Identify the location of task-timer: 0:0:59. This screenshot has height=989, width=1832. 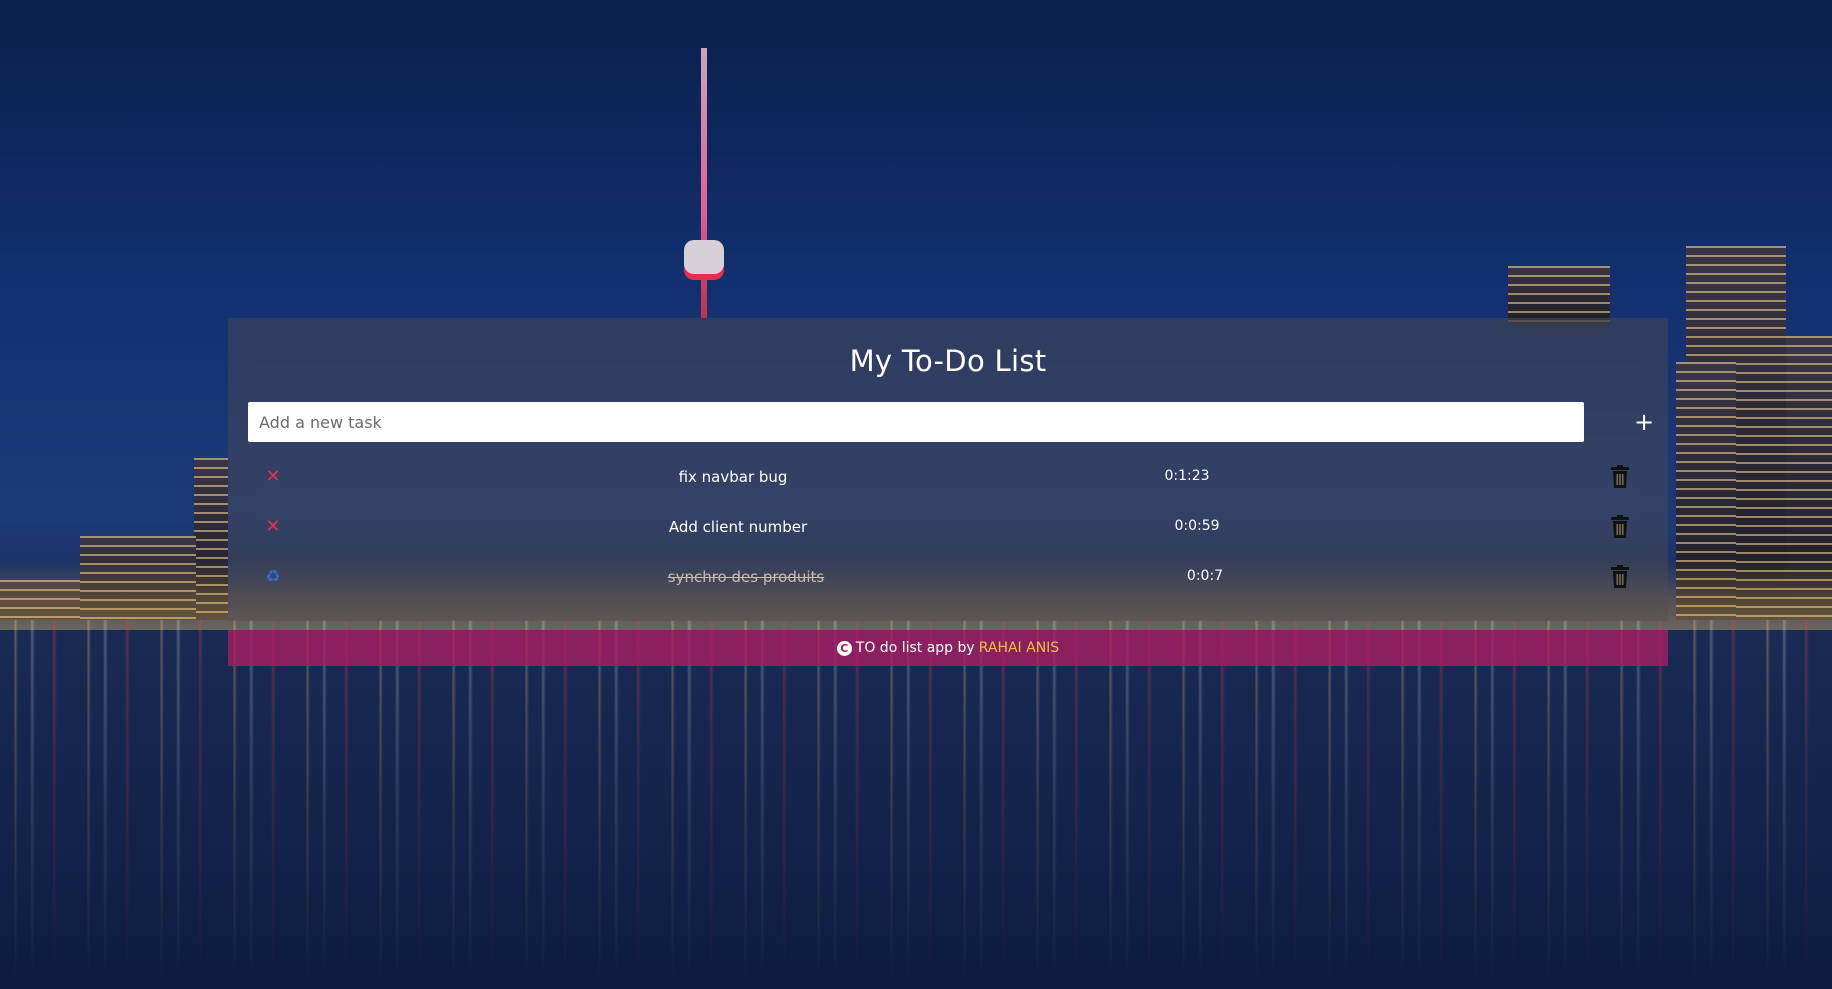
(1197, 526).